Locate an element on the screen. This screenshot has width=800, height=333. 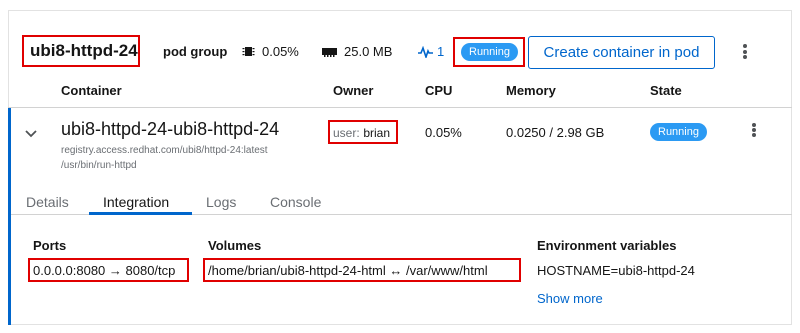
tab-logs: Logs is located at coordinates (221, 202).